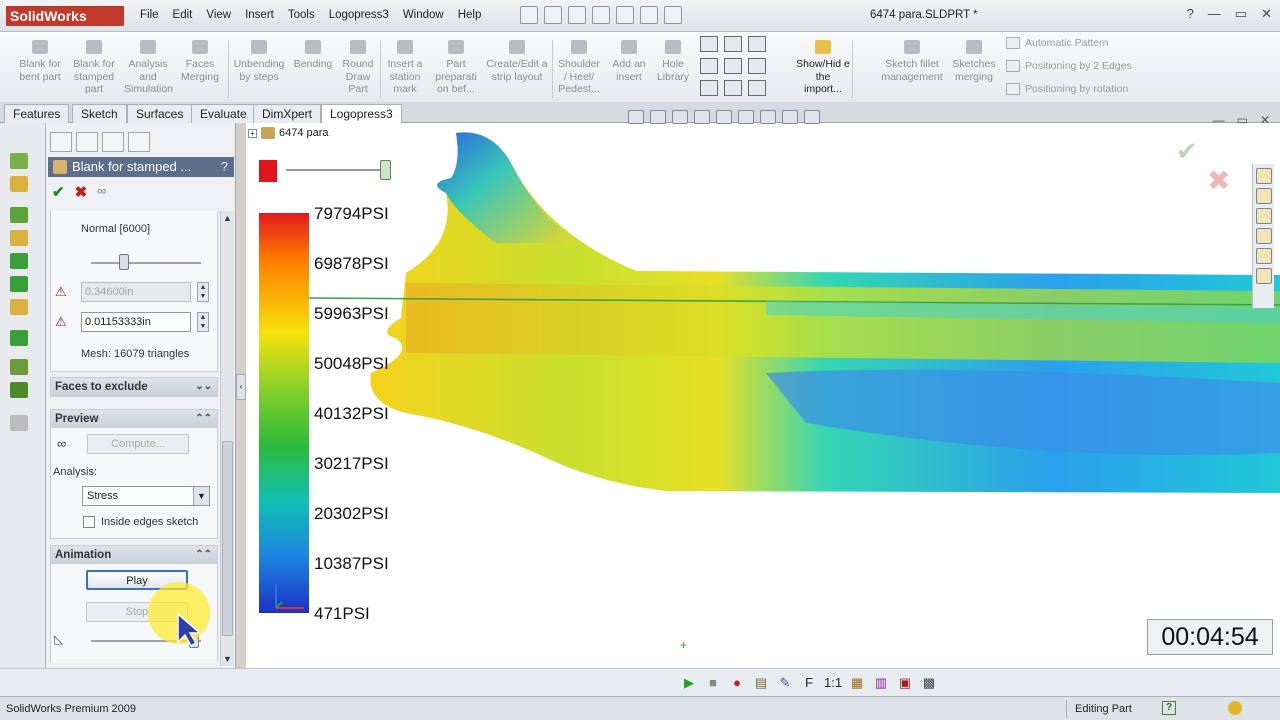 The image size is (1280, 720). Describe the element at coordinates (37, 113) in the screenshot. I see `tab-features: Features` at that location.